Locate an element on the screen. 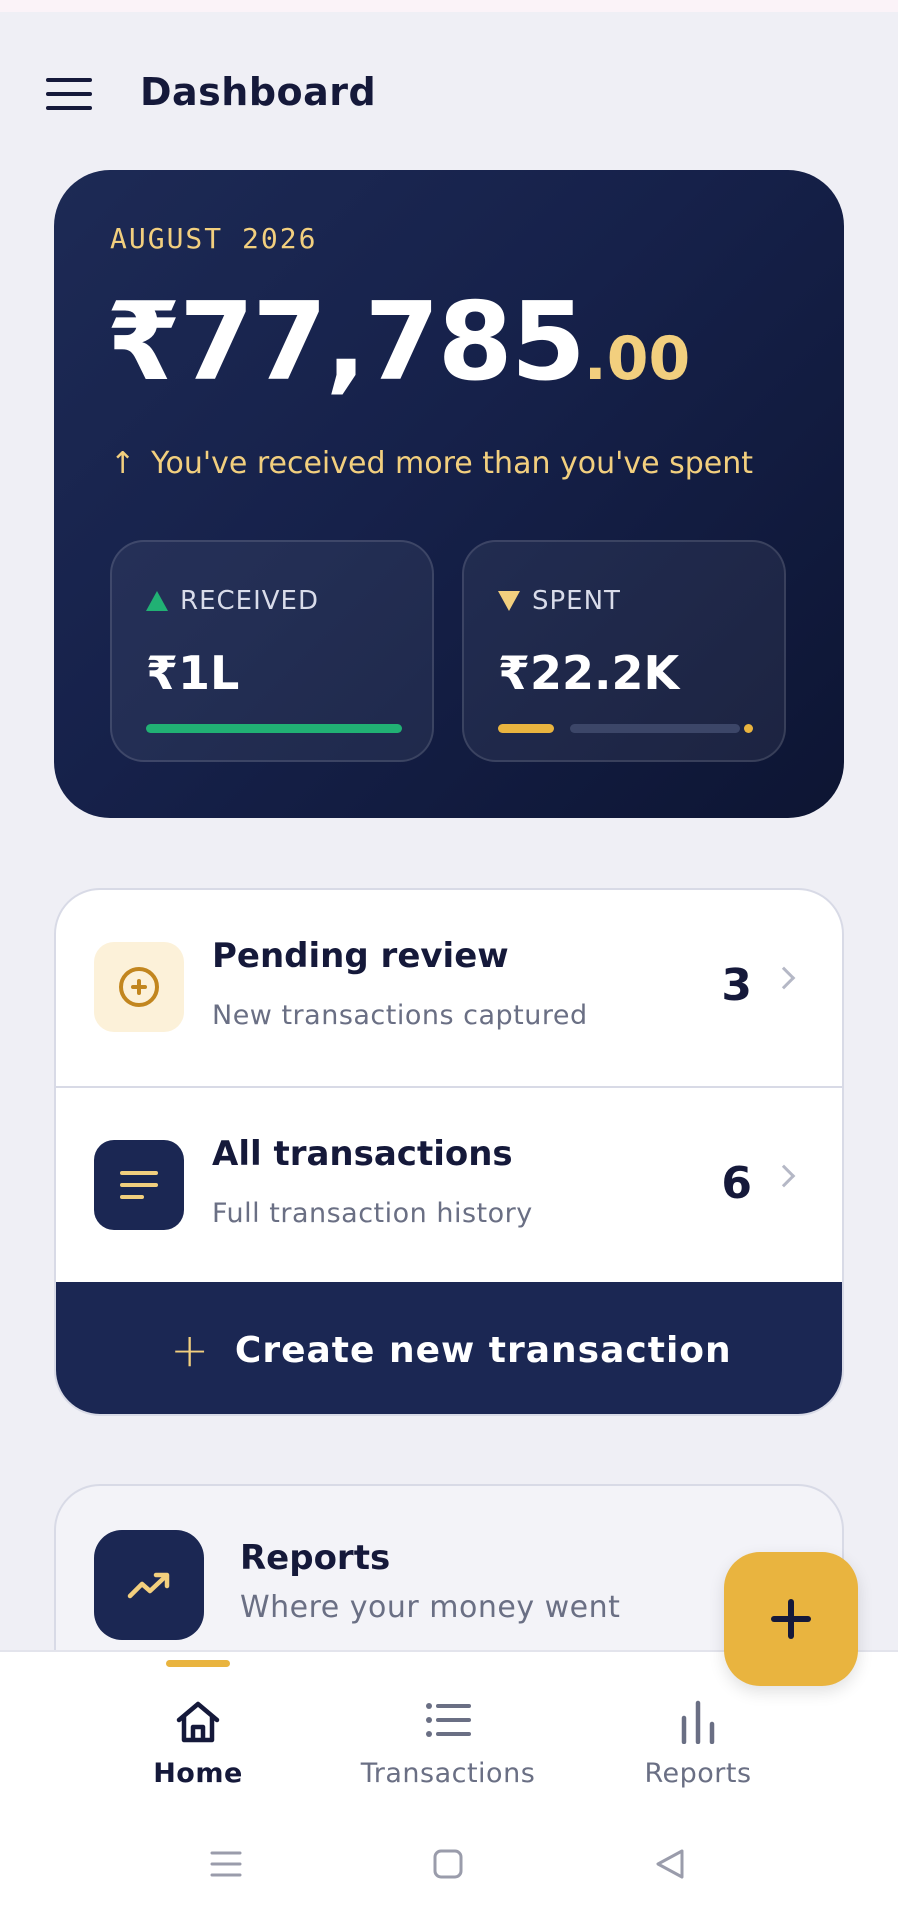 Image resolution: width=898 pixels, height=1920 pixels. spent-label: SPENT is located at coordinates (576, 601).